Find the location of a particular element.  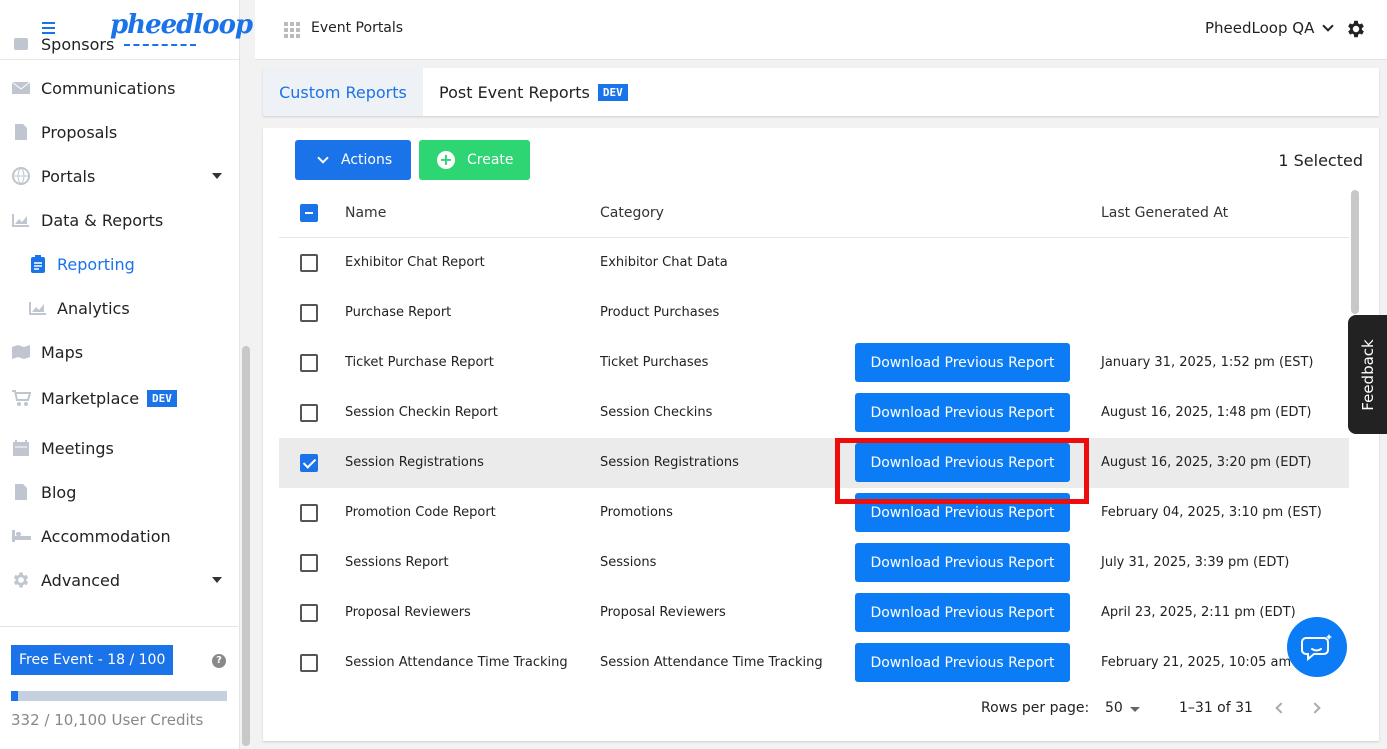

sidebar-item-label: Maps is located at coordinates (62, 352).